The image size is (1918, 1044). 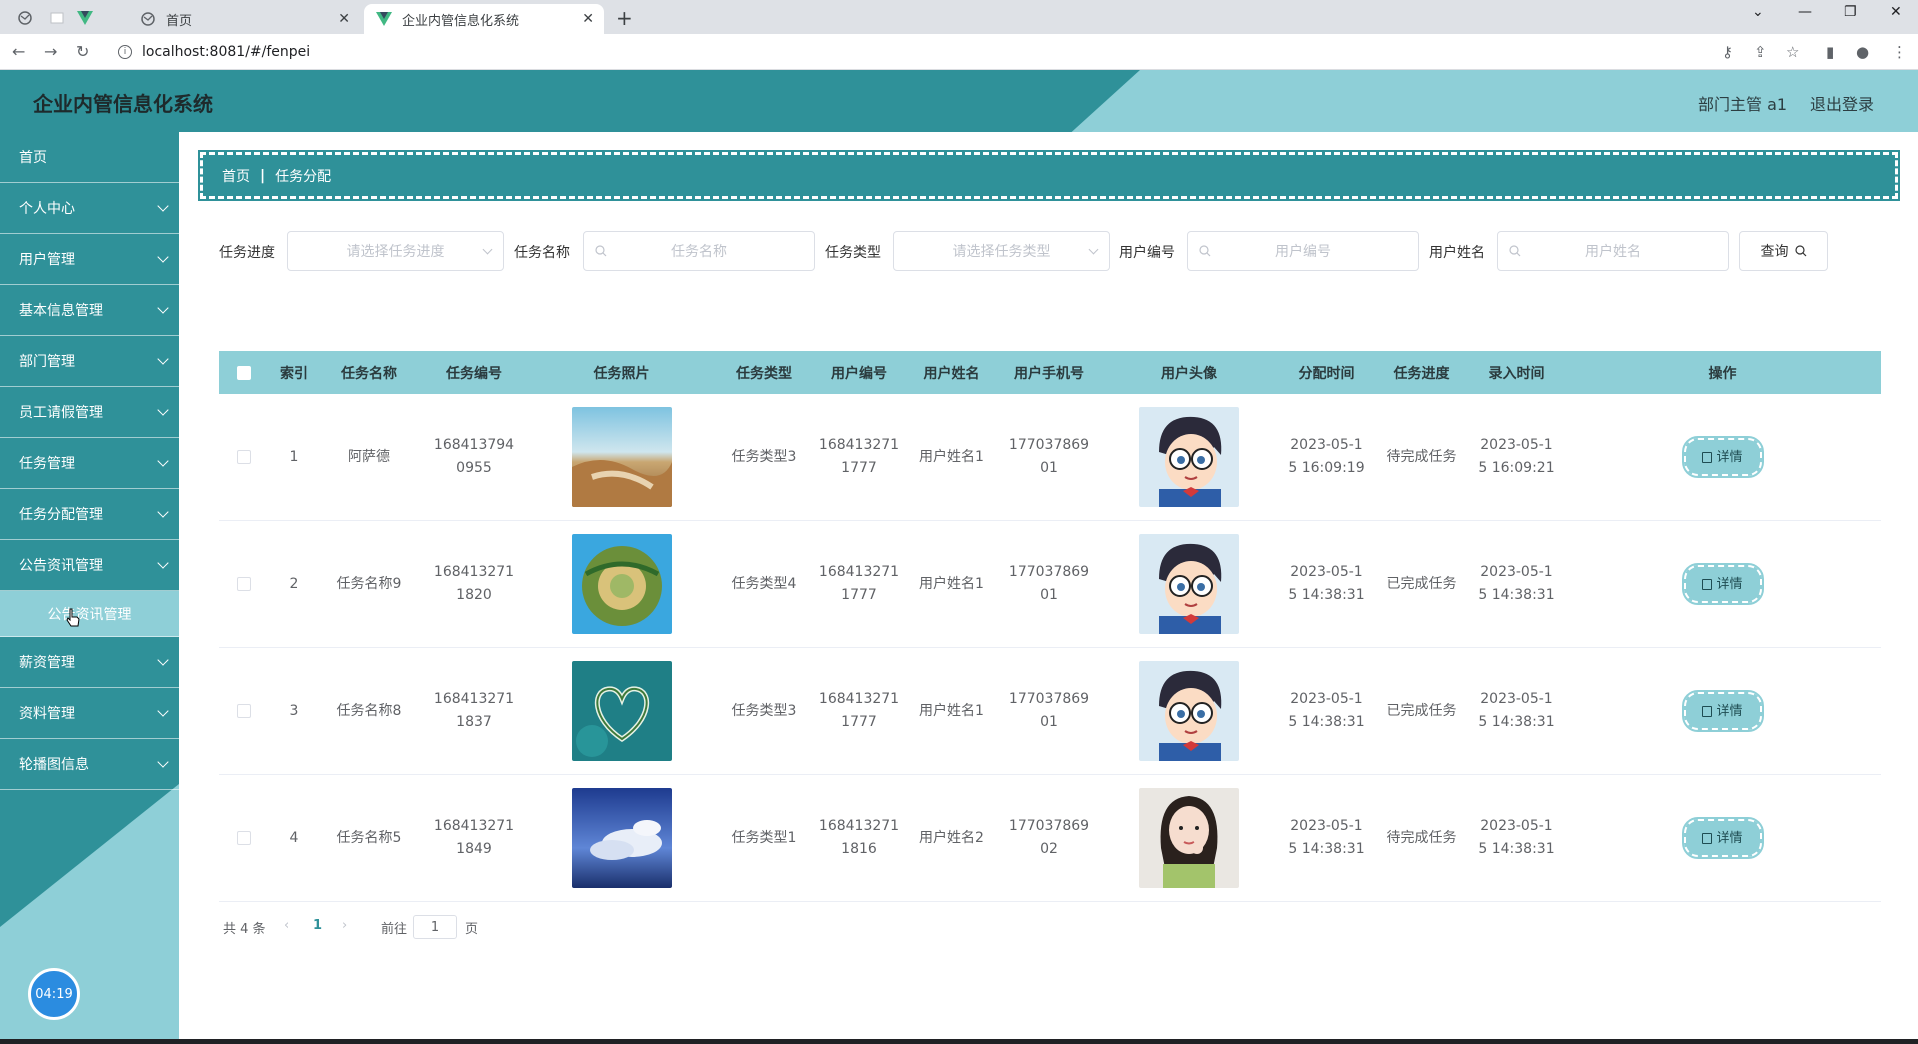 I want to click on cell-progress: 已完成任务, so click(x=1421, y=711).